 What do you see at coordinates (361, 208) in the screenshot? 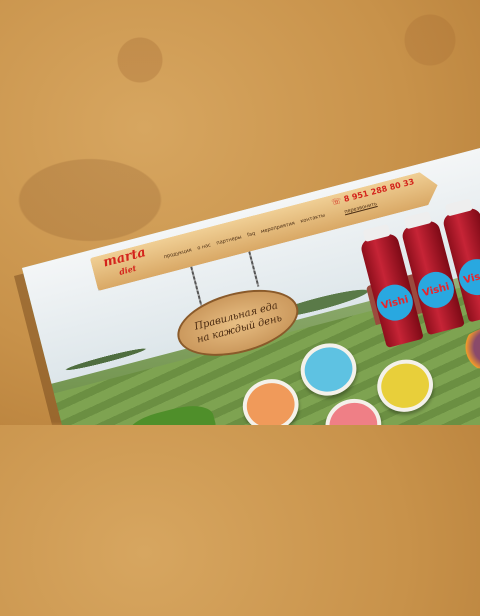
I see `callback-link: перезвонить` at bounding box center [361, 208].